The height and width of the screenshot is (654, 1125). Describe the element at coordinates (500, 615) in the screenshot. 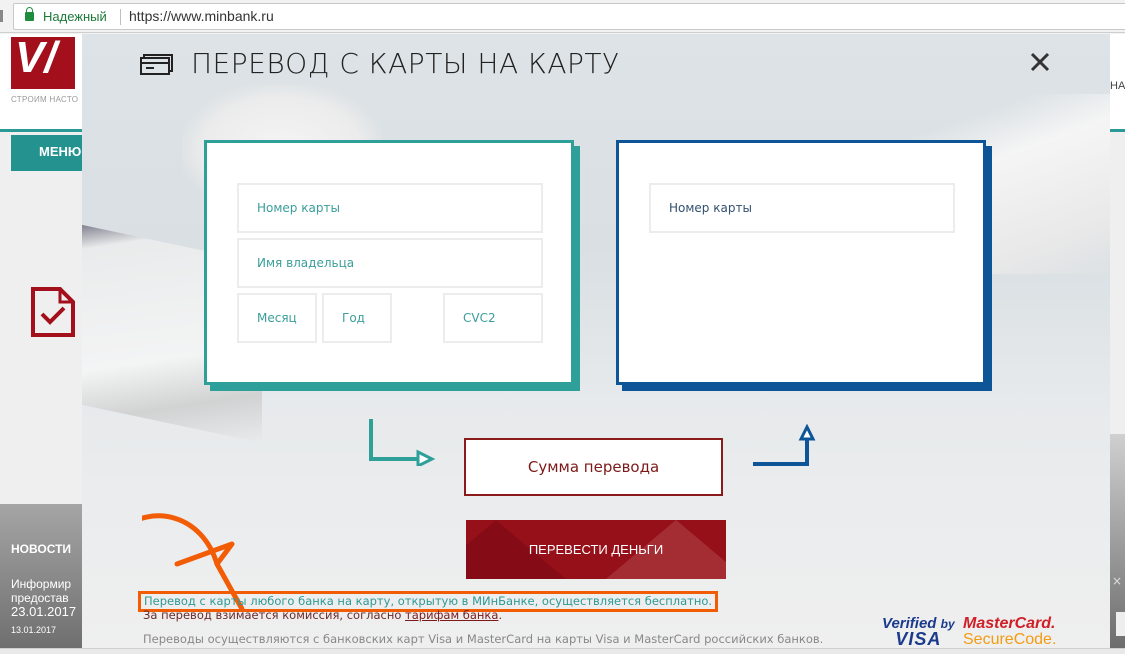

I see `fee-note-end: .` at that location.